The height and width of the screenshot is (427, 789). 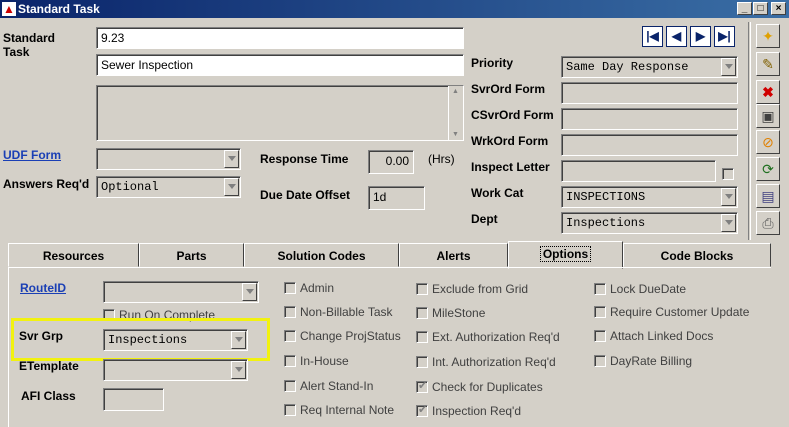 What do you see at coordinates (510, 167) in the screenshot?
I see `inspect-letter-label: Inspect Letter` at bounding box center [510, 167].